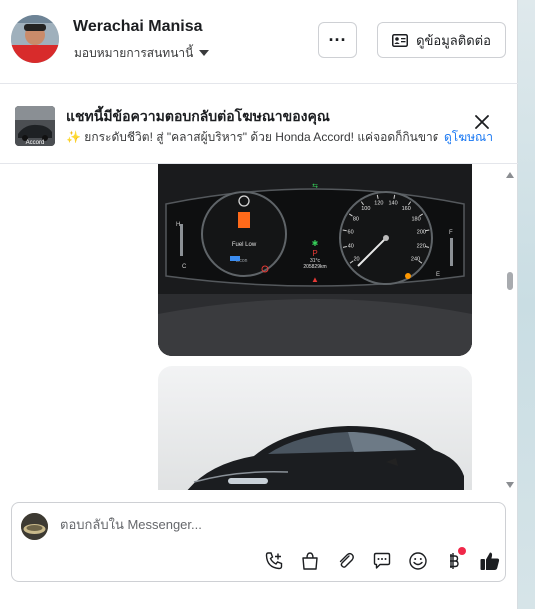  Describe the element at coordinates (314, 253) in the screenshot. I see `gear-indicator: P` at that location.